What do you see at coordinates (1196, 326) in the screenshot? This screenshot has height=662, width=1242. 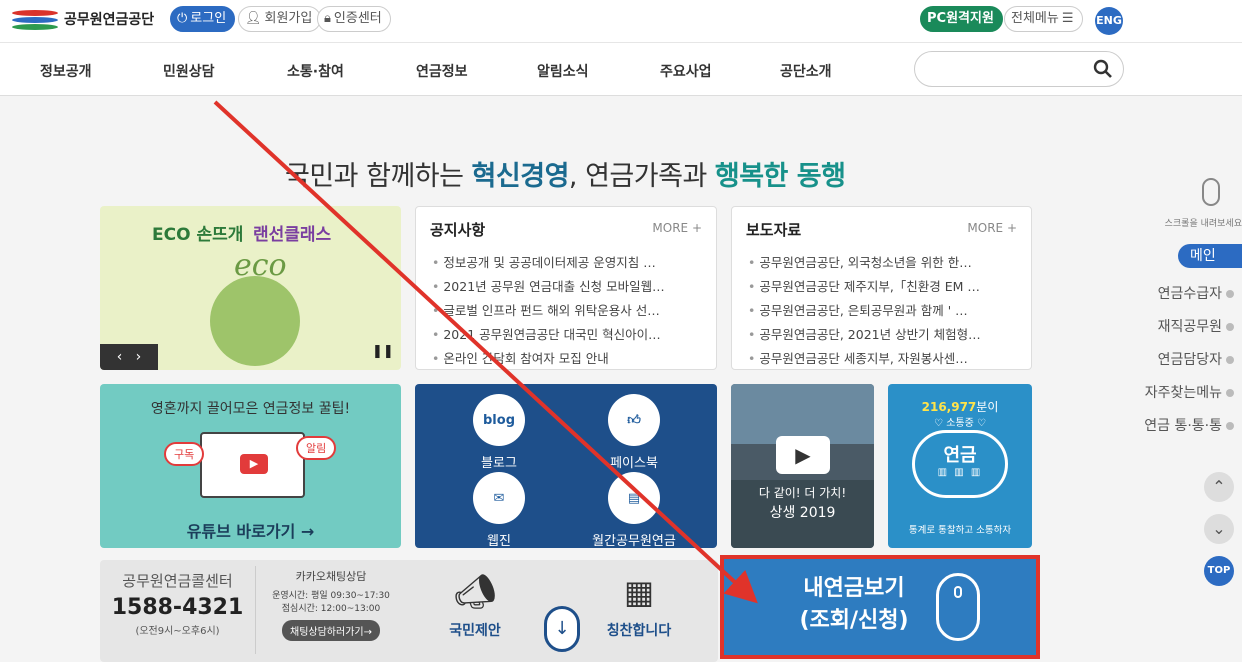 I see `sidebar-item-employee: 재직공무원` at bounding box center [1196, 326].